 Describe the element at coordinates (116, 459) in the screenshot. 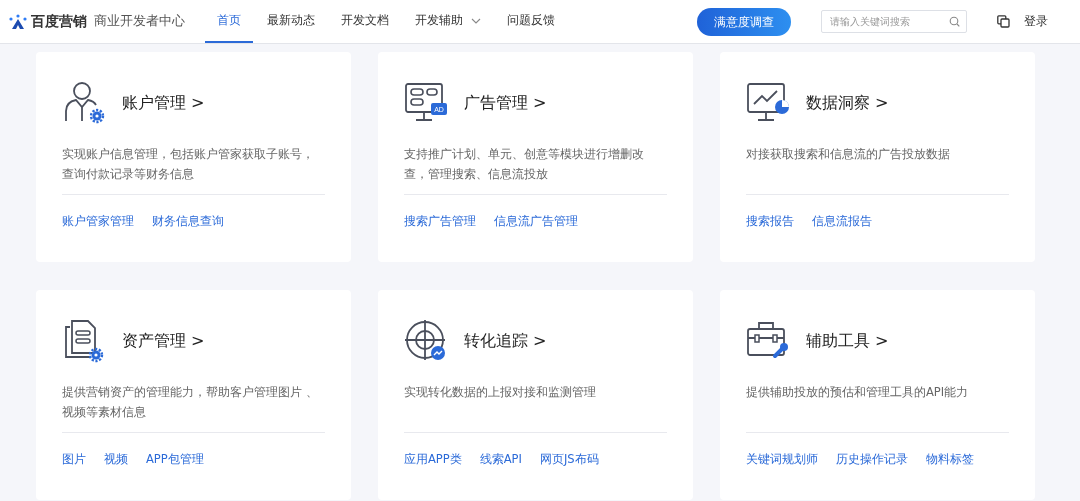

I see `card-link: 视频` at that location.